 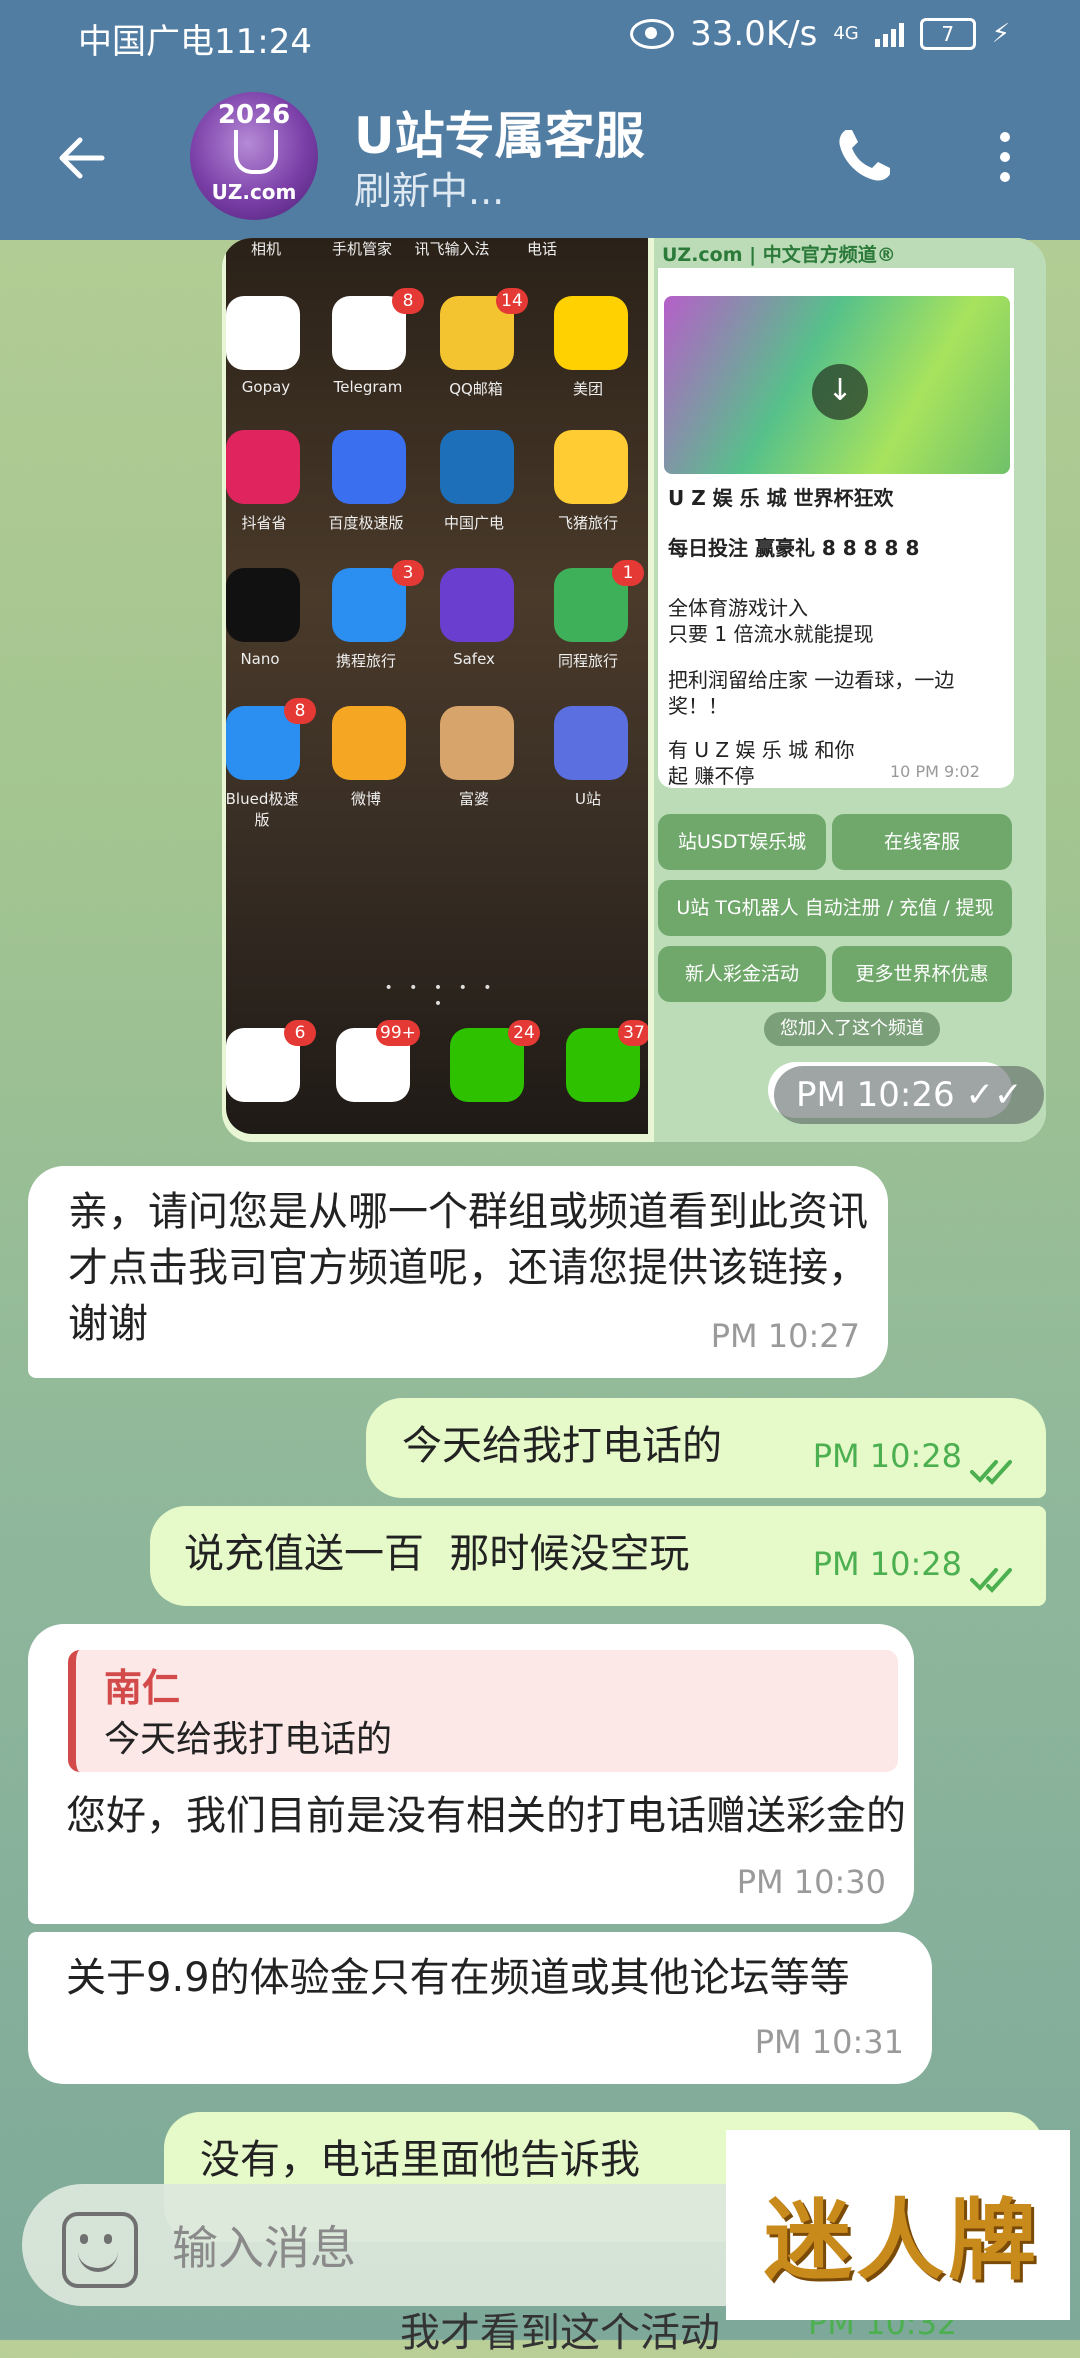 What do you see at coordinates (365, 661) in the screenshot?
I see `app-label: 携程旅行` at bounding box center [365, 661].